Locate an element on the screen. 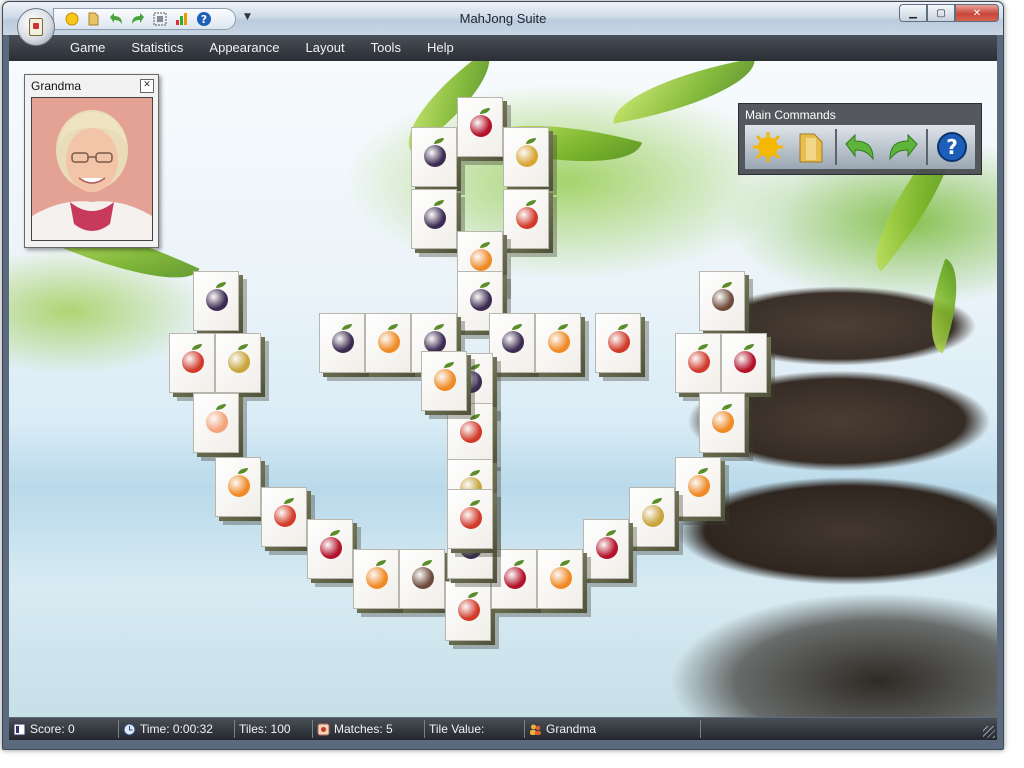 This screenshot has width=1024, height=768. mahjong-tile-pear is located at coordinates (242, 367).